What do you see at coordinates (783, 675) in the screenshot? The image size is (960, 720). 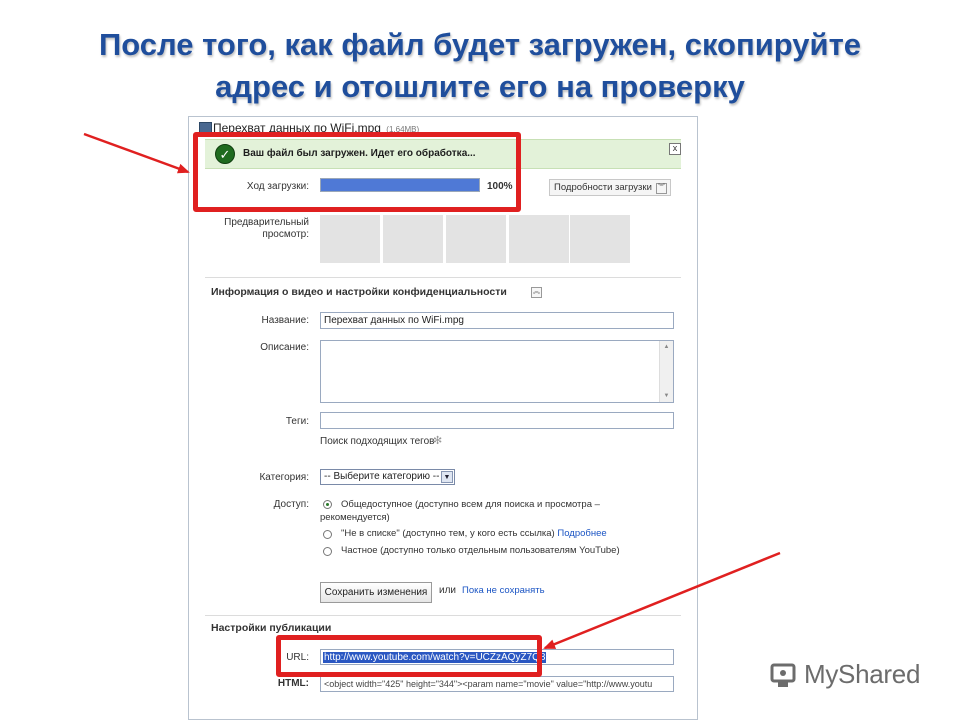 I see `myshared-logo-icon` at bounding box center [783, 675].